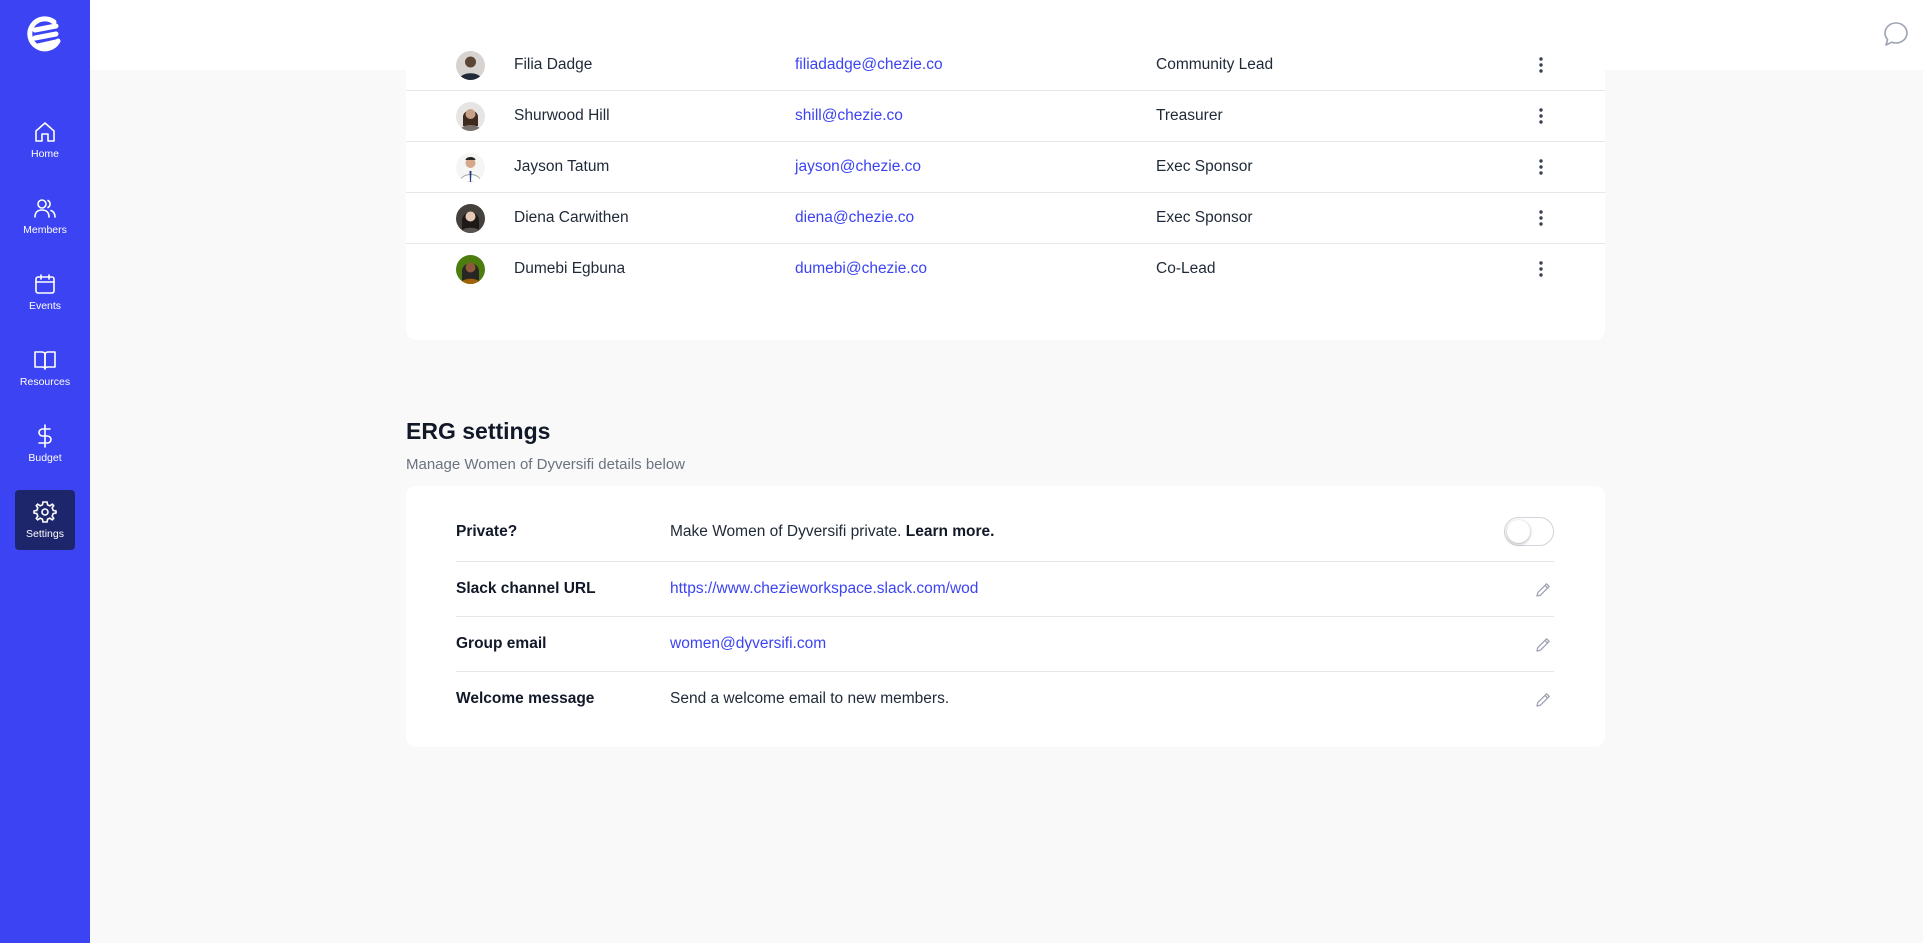 The width and height of the screenshot is (1923, 943). I want to click on nav-item-home: Home, so click(45, 140).